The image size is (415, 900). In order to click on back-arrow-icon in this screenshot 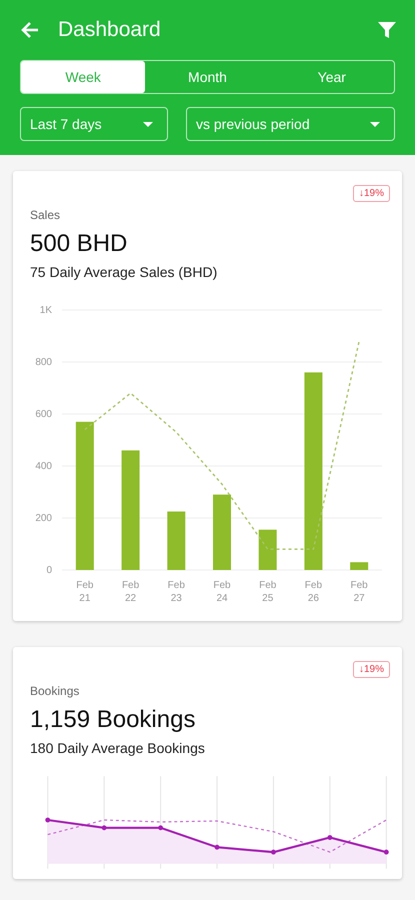, I will do `click(30, 30)`.